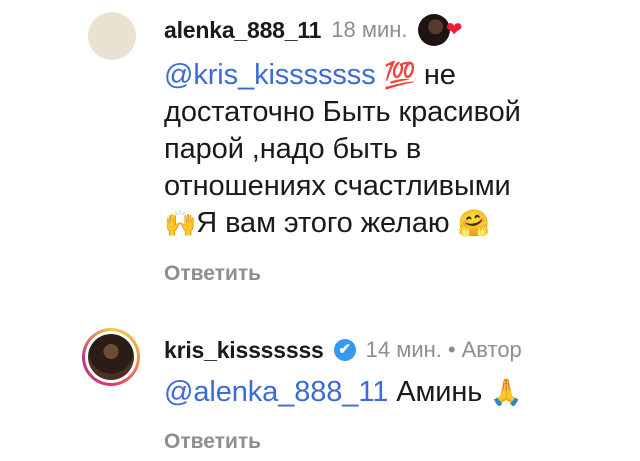  Describe the element at coordinates (440, 30) in the screenshot. I see `author-like-indicator: ❤` at that location.